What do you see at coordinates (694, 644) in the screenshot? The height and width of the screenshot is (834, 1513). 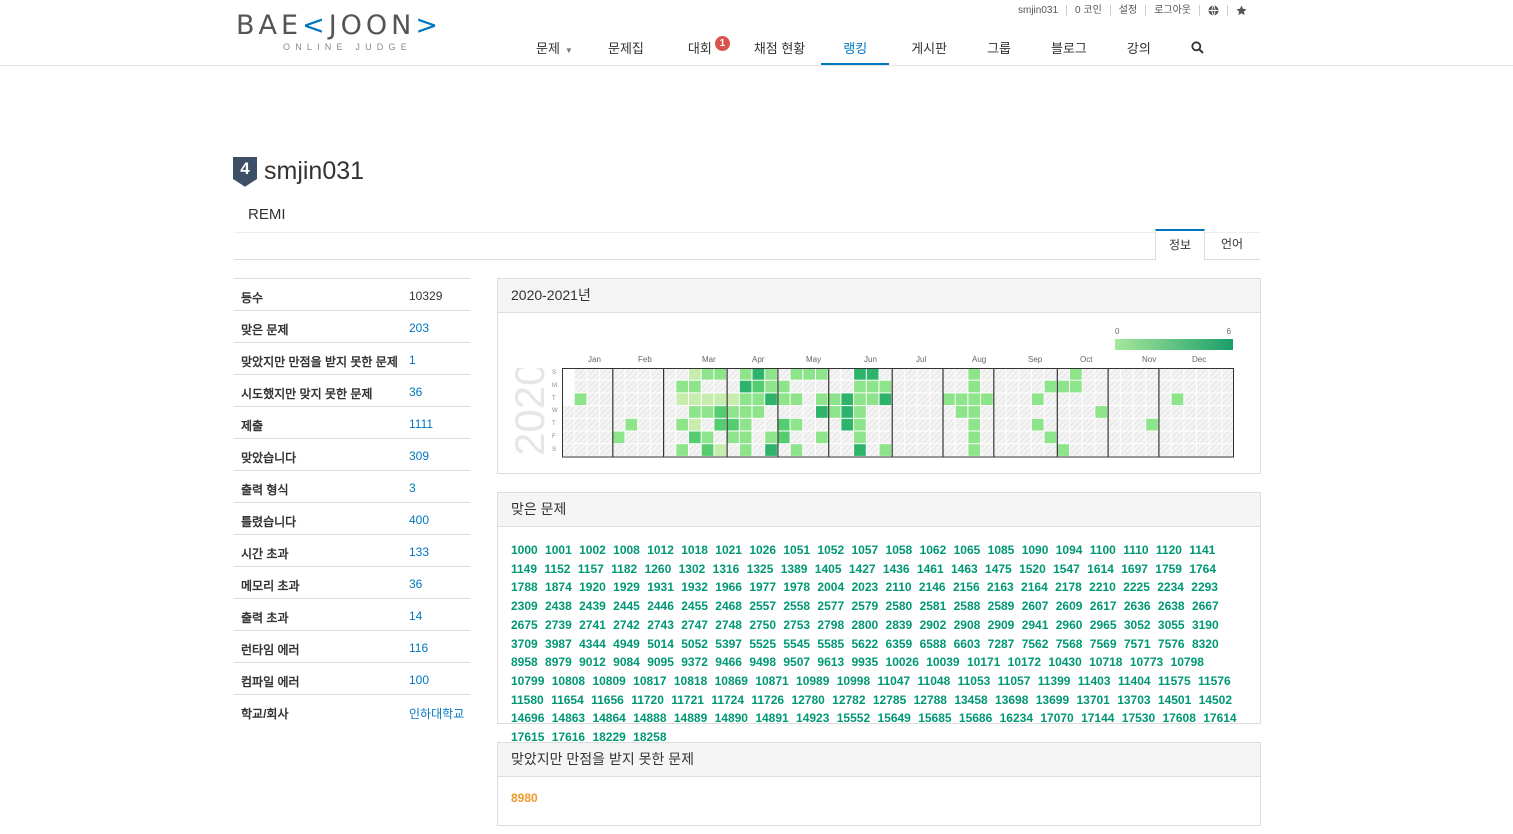 I see `problem-link: 5052` at bounding box center [694, 644].